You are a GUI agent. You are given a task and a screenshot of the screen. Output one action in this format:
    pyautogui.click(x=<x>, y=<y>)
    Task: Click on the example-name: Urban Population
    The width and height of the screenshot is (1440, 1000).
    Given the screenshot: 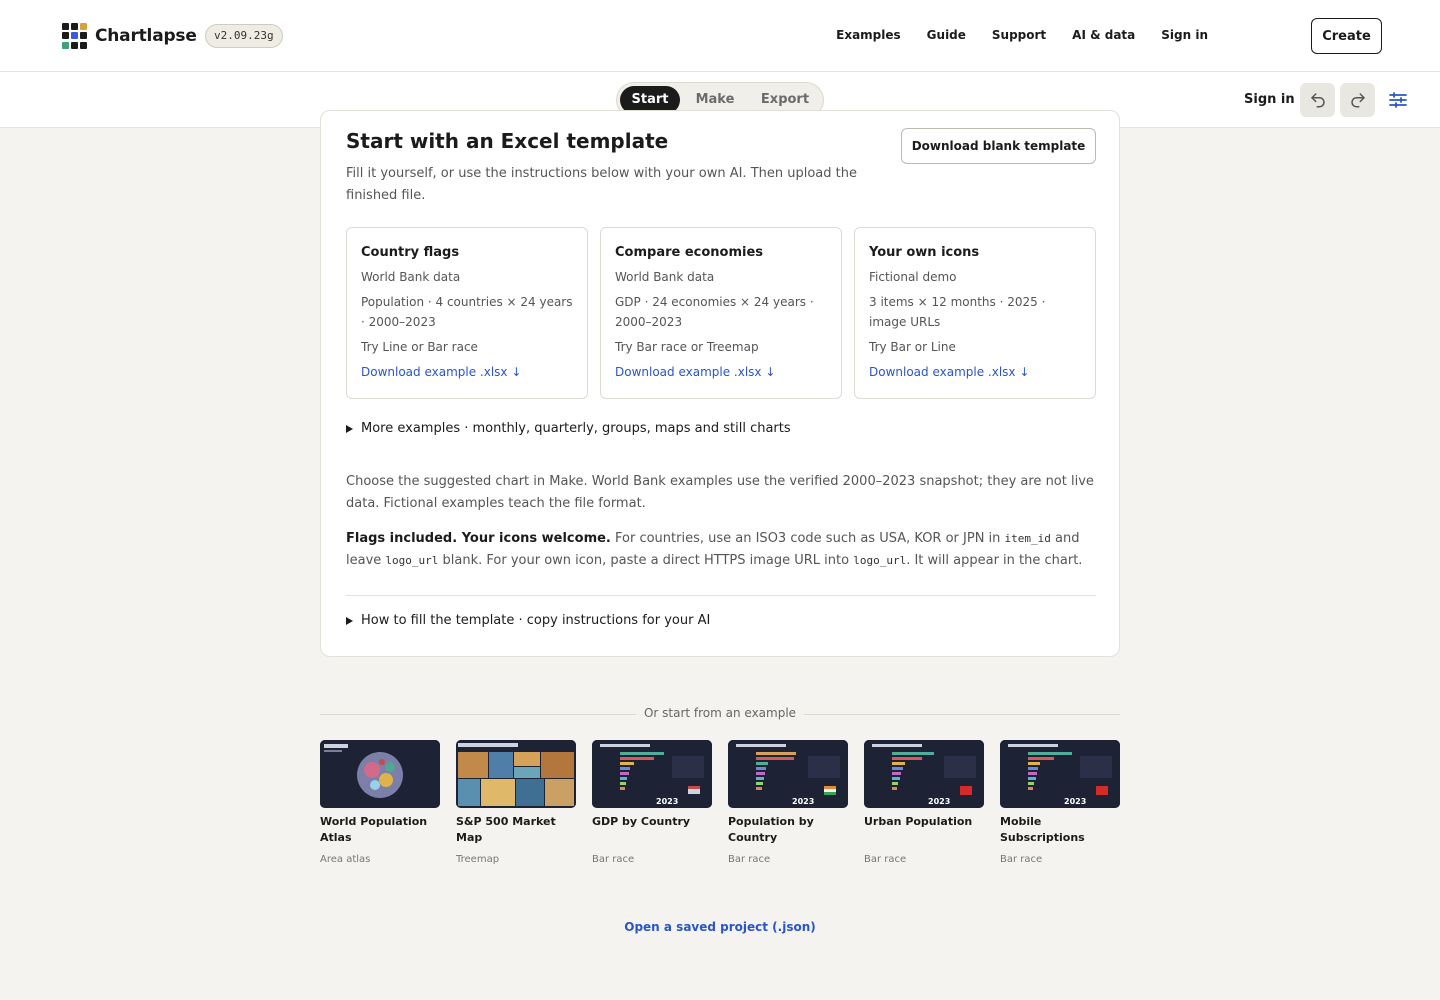 What is the action you would take?
    pyautogui.click(x=918, y=821)
    